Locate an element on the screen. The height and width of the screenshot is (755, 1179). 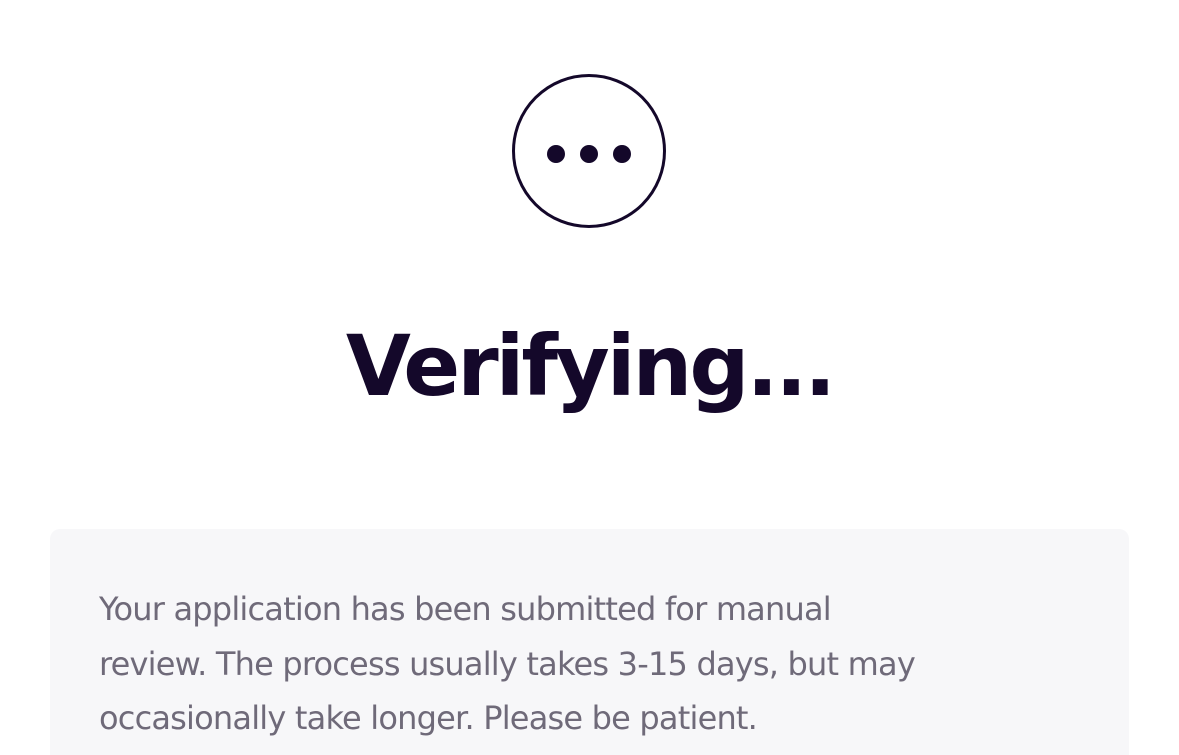
more-horizontal-circle-icon is located at coordinates (589, 151).